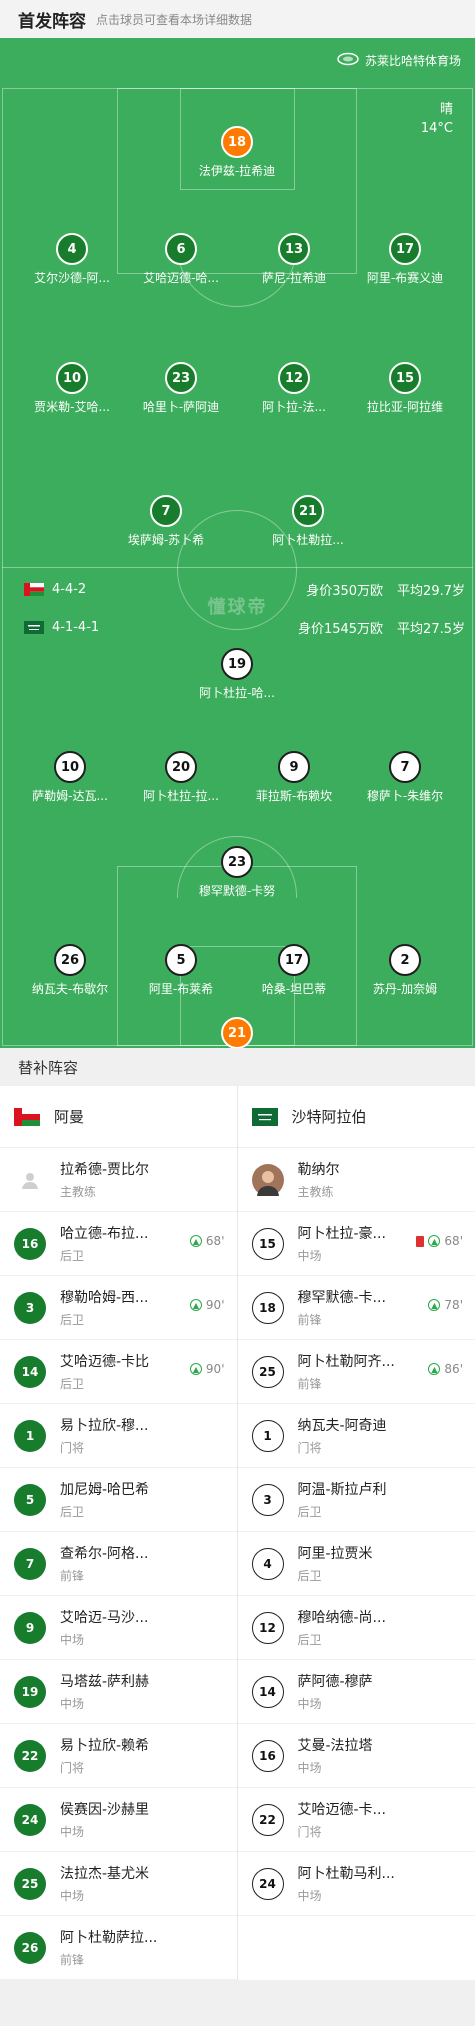 The width and height of the screenshot is (475, 2026). Describe the element at coordinates (340, 629) in the screenshot. I see `away-value: 身价1545万欧` at that location.